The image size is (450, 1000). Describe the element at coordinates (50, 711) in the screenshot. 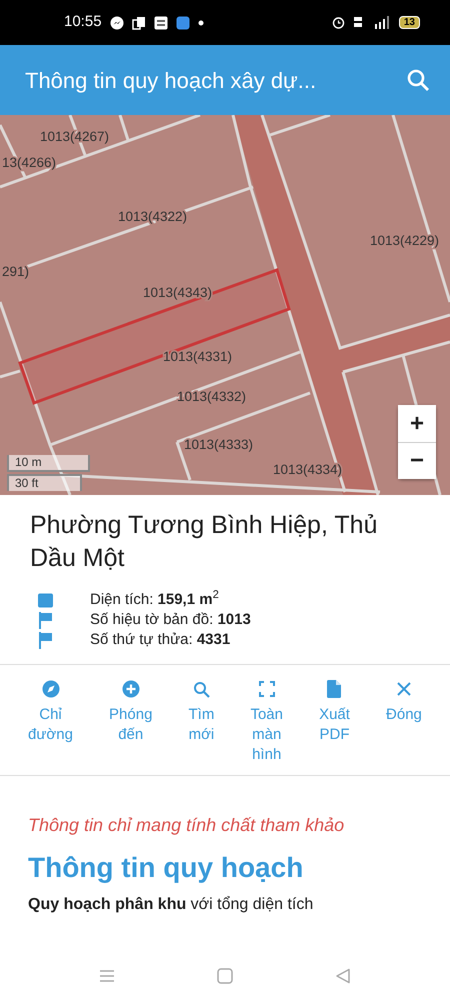

I see `directions-button: Chỉ đường` at that location.